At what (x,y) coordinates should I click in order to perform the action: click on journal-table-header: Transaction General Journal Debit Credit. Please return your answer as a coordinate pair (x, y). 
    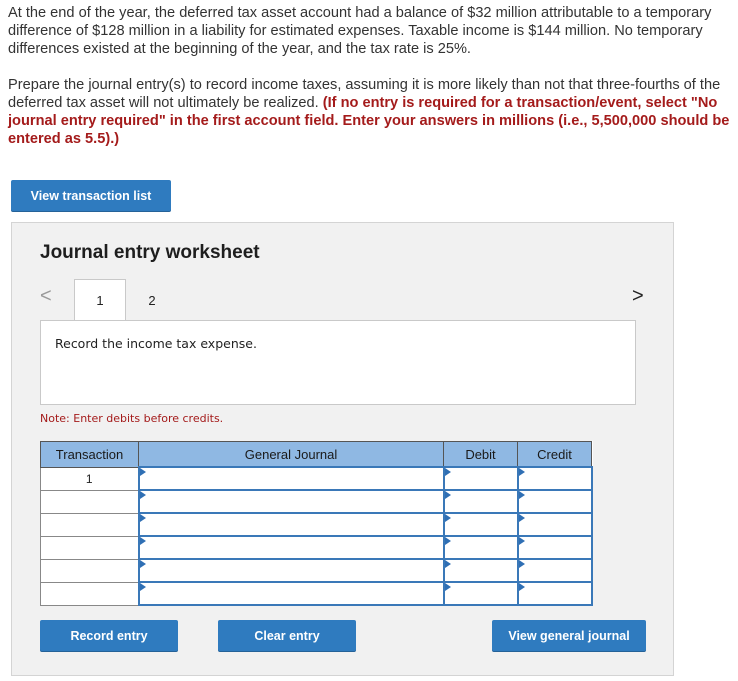
    Looking at the image, I should click on (316, 454).